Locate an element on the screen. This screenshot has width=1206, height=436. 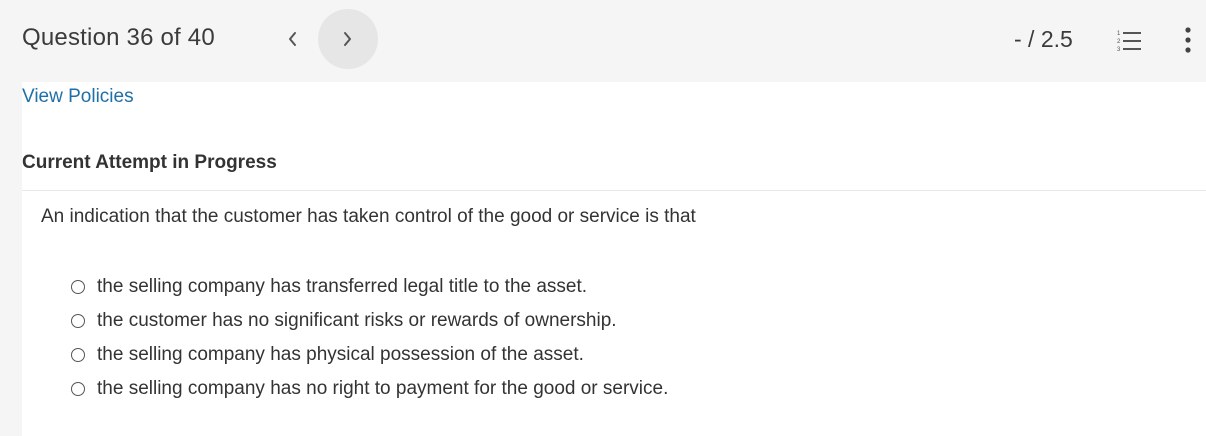
svg-text: 2 is located at coordinates (1119, 42).